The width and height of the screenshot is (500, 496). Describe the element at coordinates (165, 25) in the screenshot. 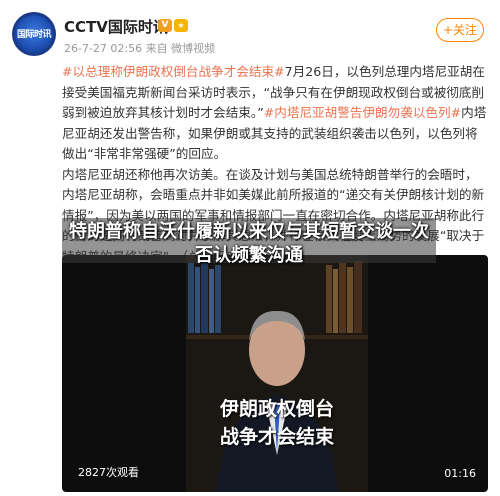

I see `verified-icon: V` at that location.